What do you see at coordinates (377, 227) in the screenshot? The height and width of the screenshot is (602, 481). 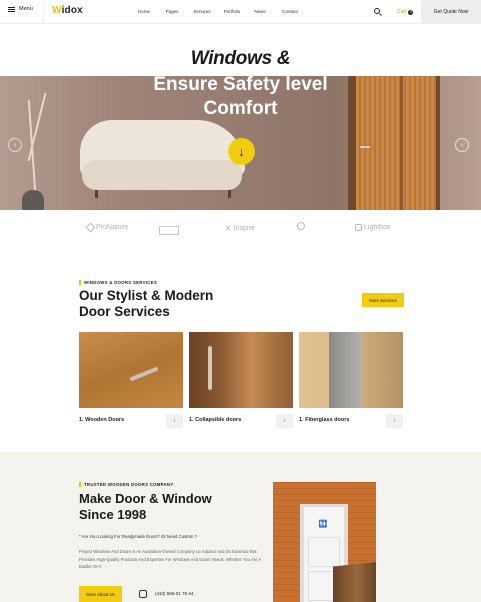 I see `partner-name: Lightbox` at bounding box center [377, 227].